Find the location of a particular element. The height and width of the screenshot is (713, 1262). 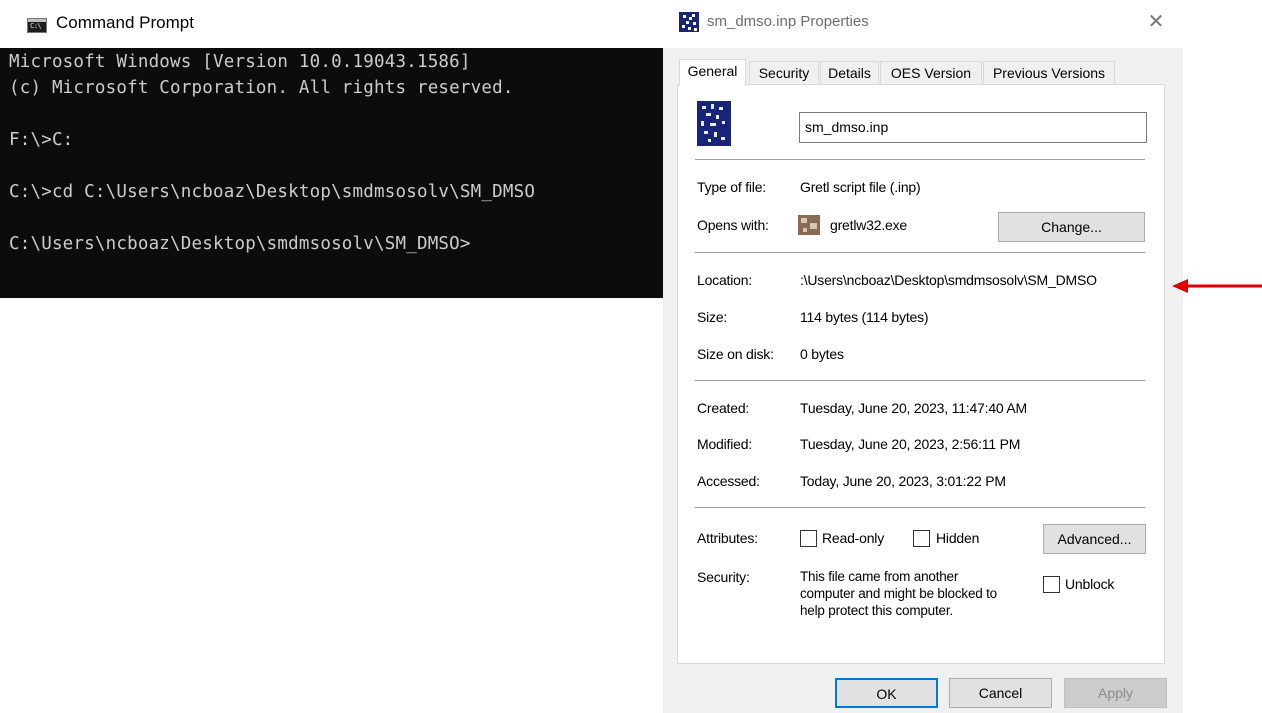

tab-previous-versions: Previous Versions is located at coordinates (1049, 73).